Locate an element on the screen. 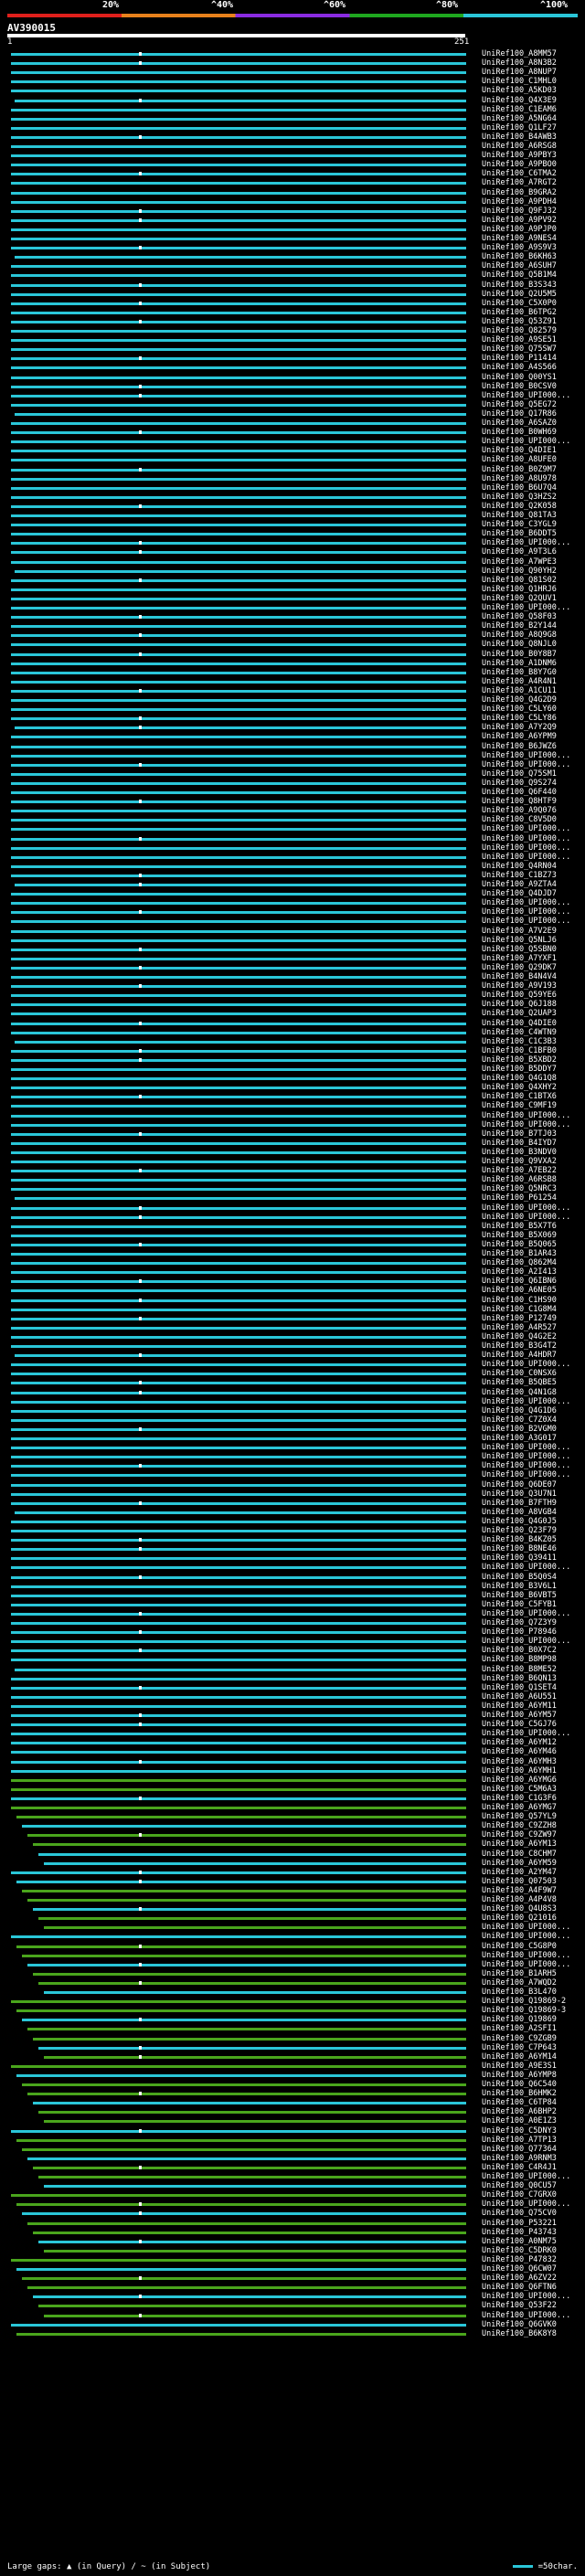  hit-name-link: UniRef100_A6U551 is located at coordinates (533, 1696).